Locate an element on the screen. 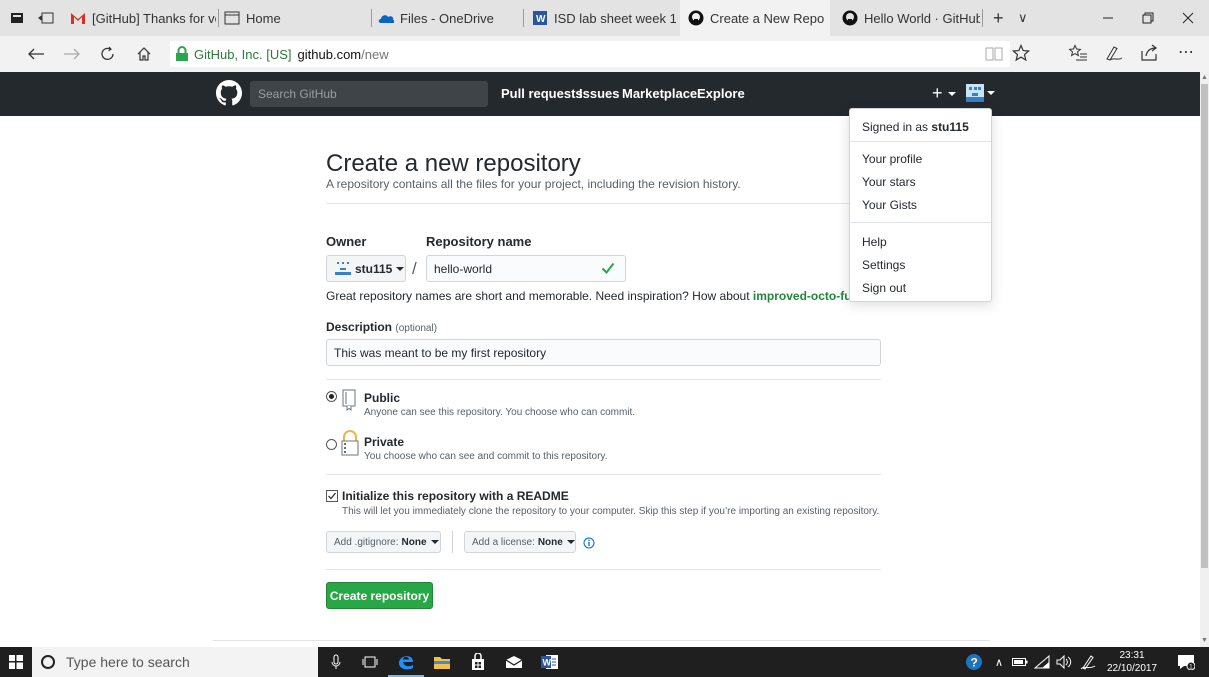 The image size is (1209, 677). more-options-icon: ⋯ is located at coordinates (1186, 52).